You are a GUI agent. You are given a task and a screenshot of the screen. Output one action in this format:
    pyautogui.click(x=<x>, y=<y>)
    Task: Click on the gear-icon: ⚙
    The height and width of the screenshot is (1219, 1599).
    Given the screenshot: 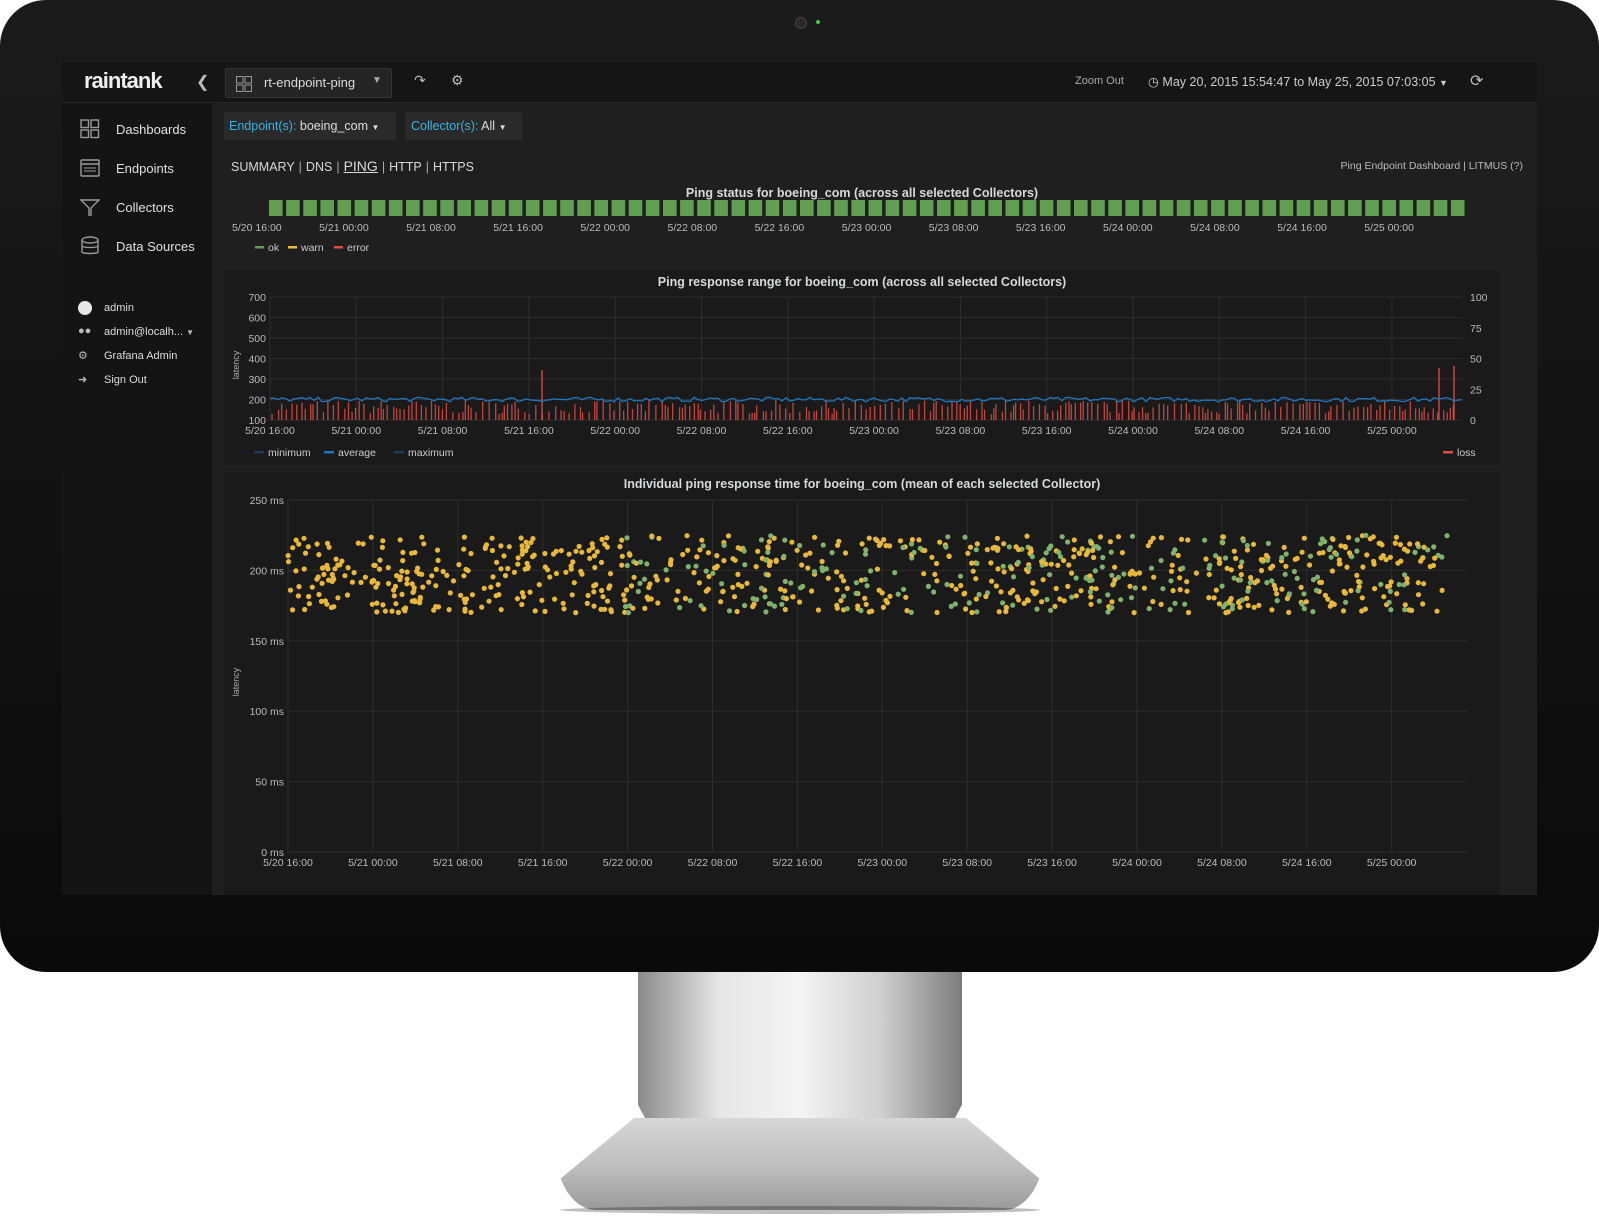 What is the action you would take?
    pyautogui.click(x=457, y=80)
    